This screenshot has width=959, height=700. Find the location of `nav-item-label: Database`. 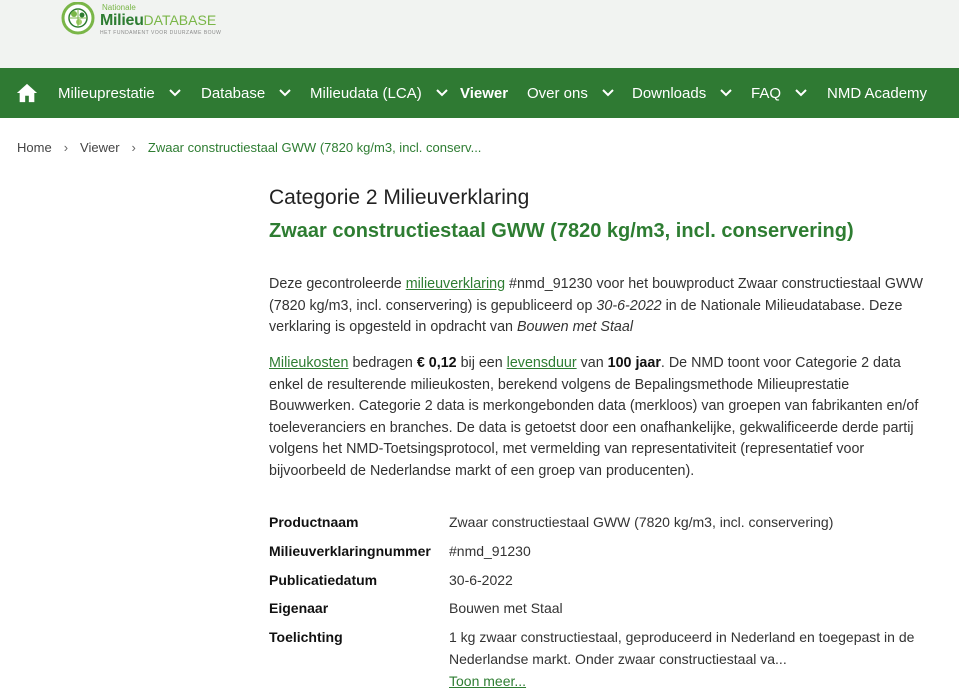

nav-item-label: Database is located at coordinates (233, 93).